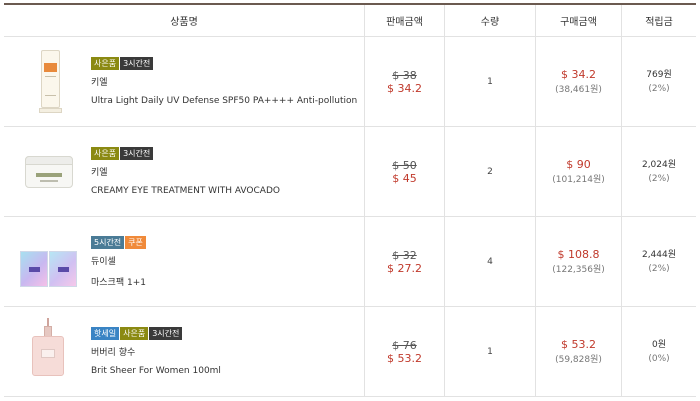 This screenshot has width=700, height=401. I want to click on sale-price: $ 34.2, so click(404, 88).